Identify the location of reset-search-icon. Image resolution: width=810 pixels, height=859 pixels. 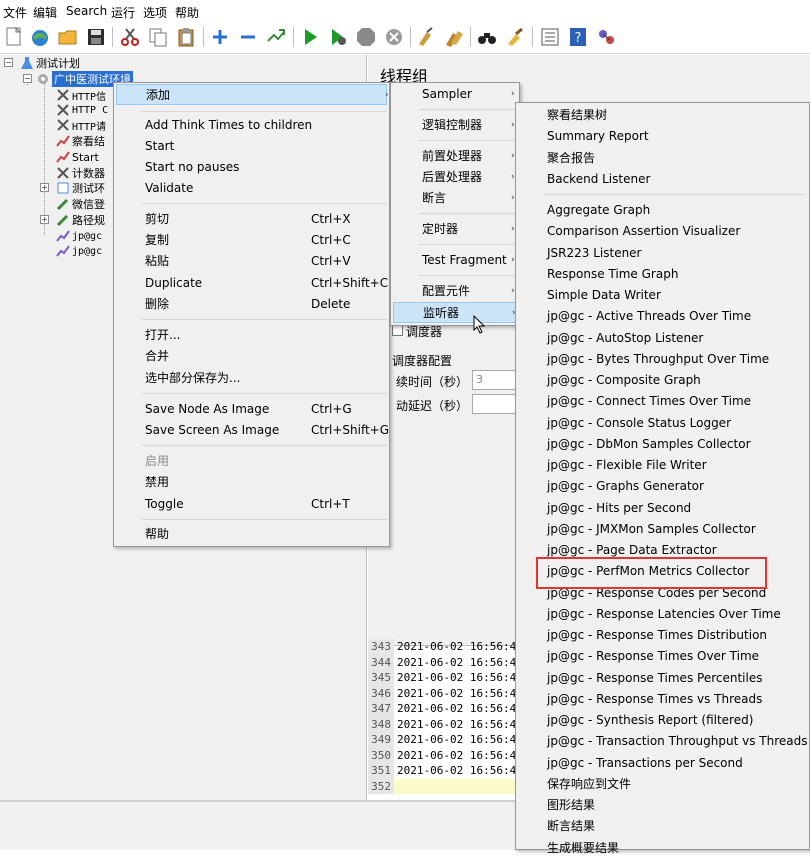
(515, 37).